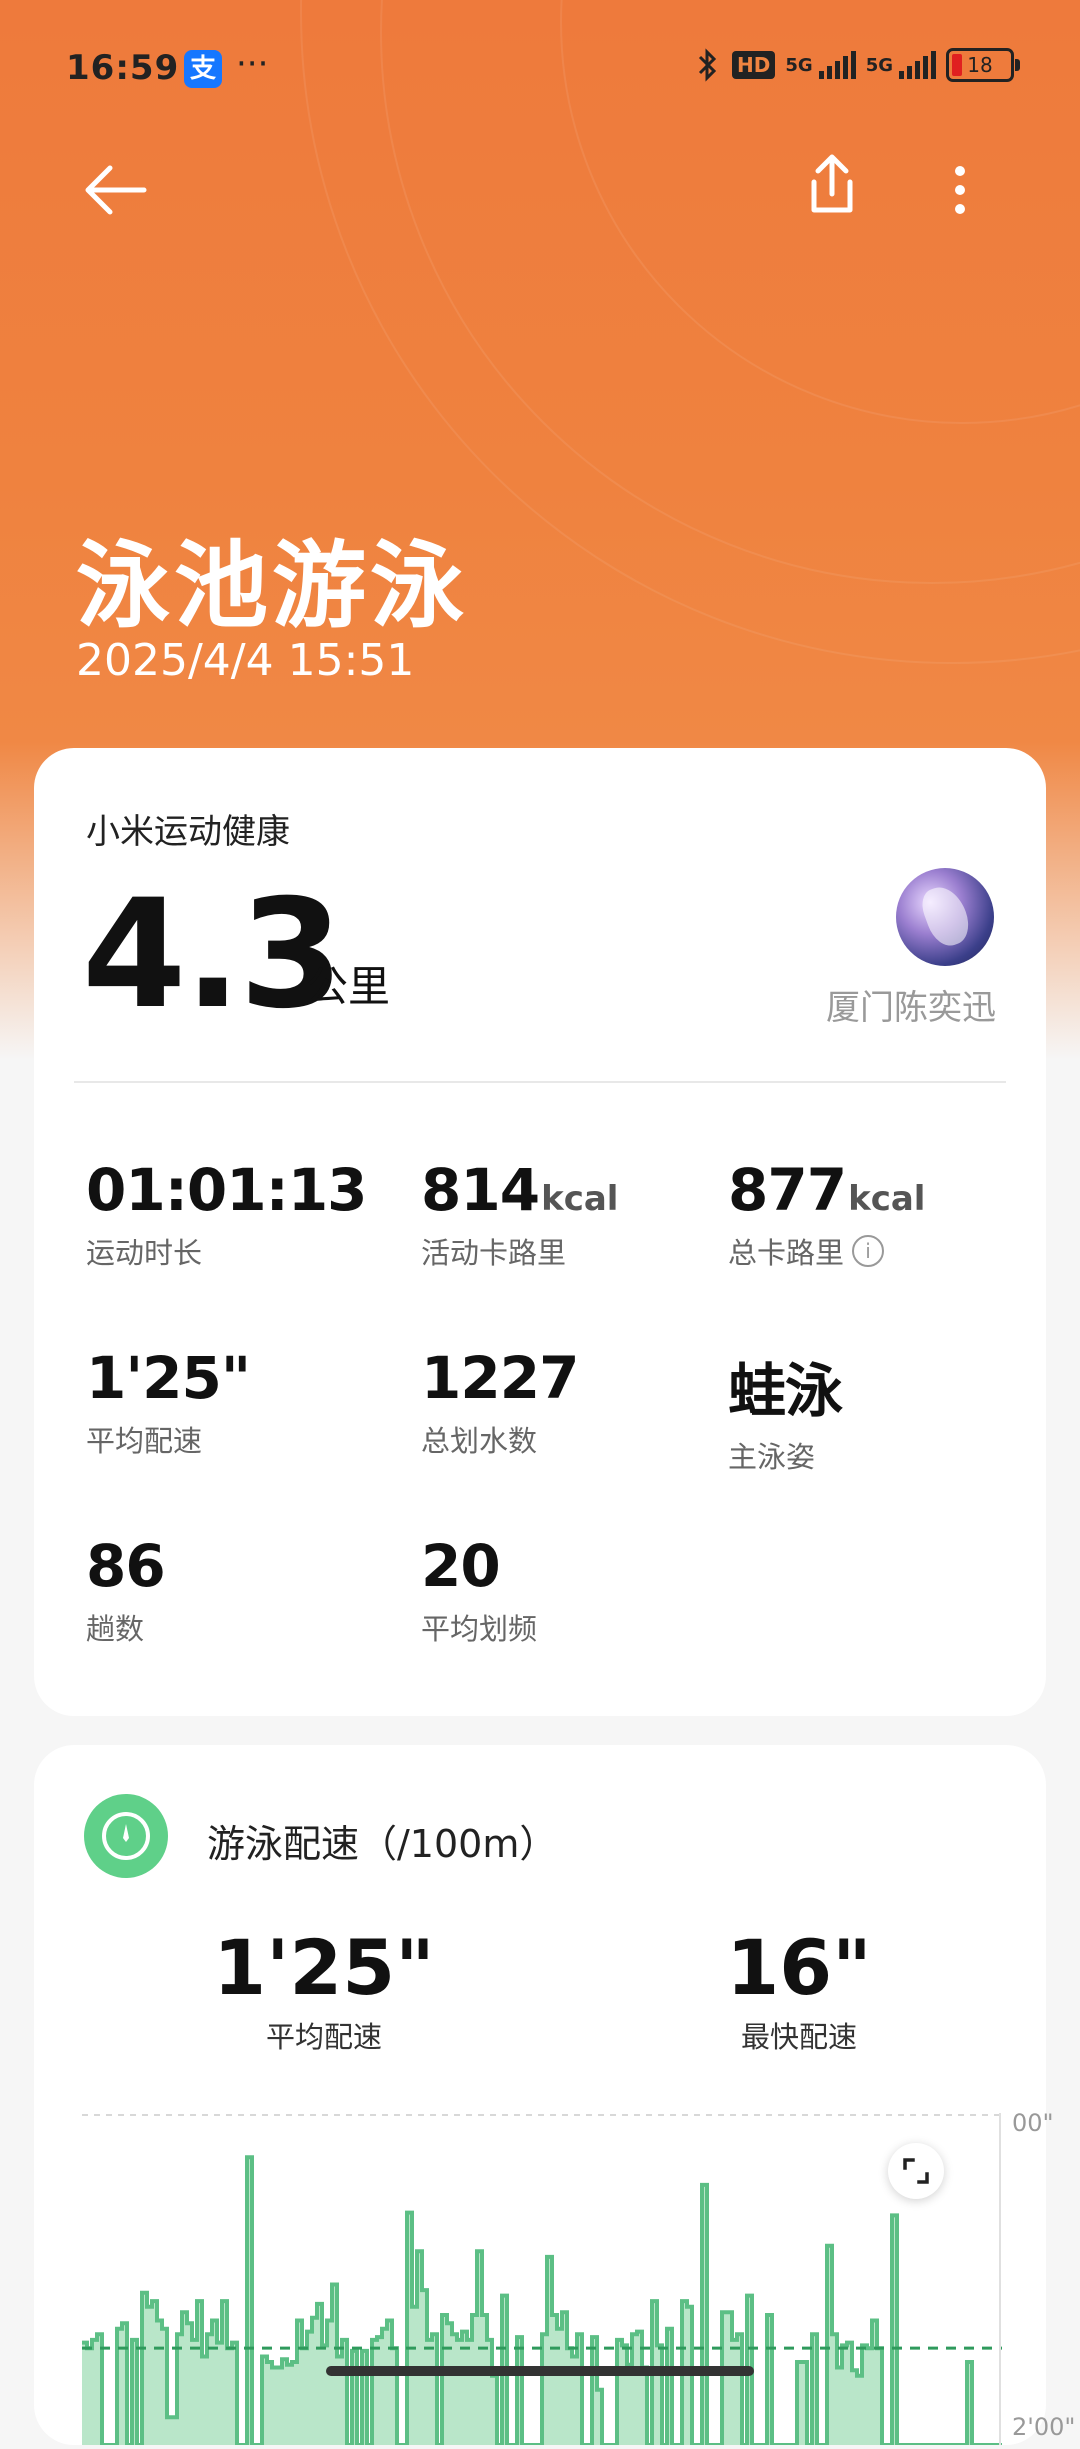 The height and width of the screenshot is (2449, 1080). I want to click on stat-value: 20, so click(461, 1566).